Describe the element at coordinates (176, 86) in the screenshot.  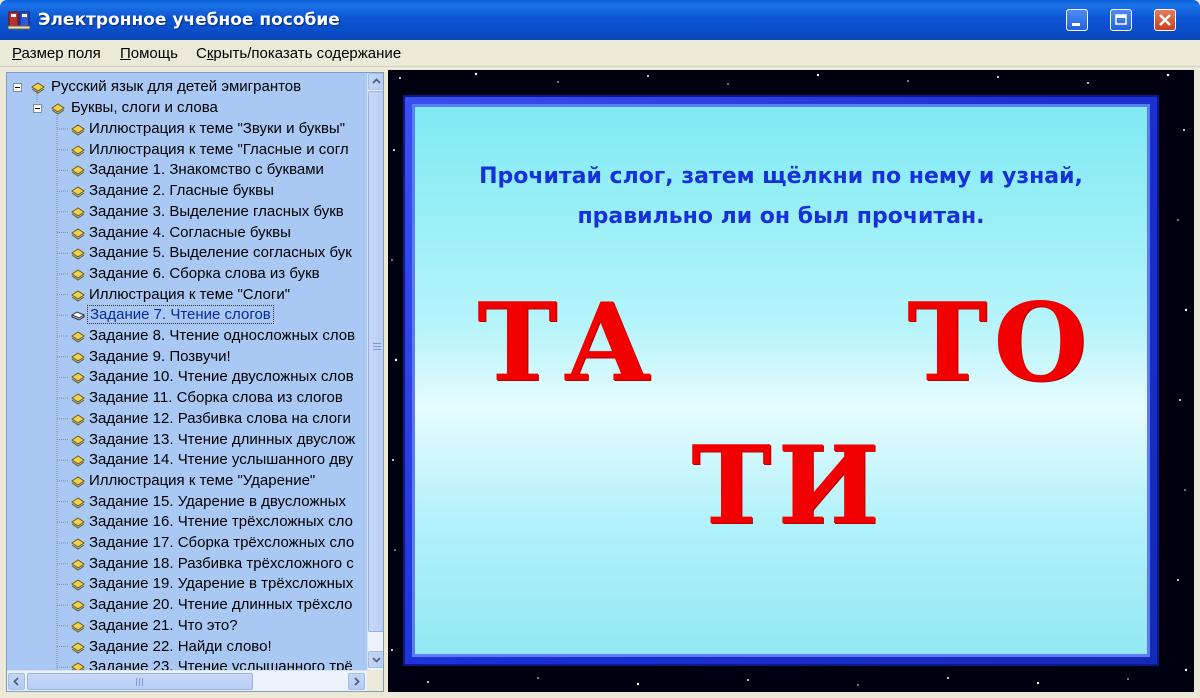
I see `tree-root-label: Русский язык для детей эмигрантов` at that location.